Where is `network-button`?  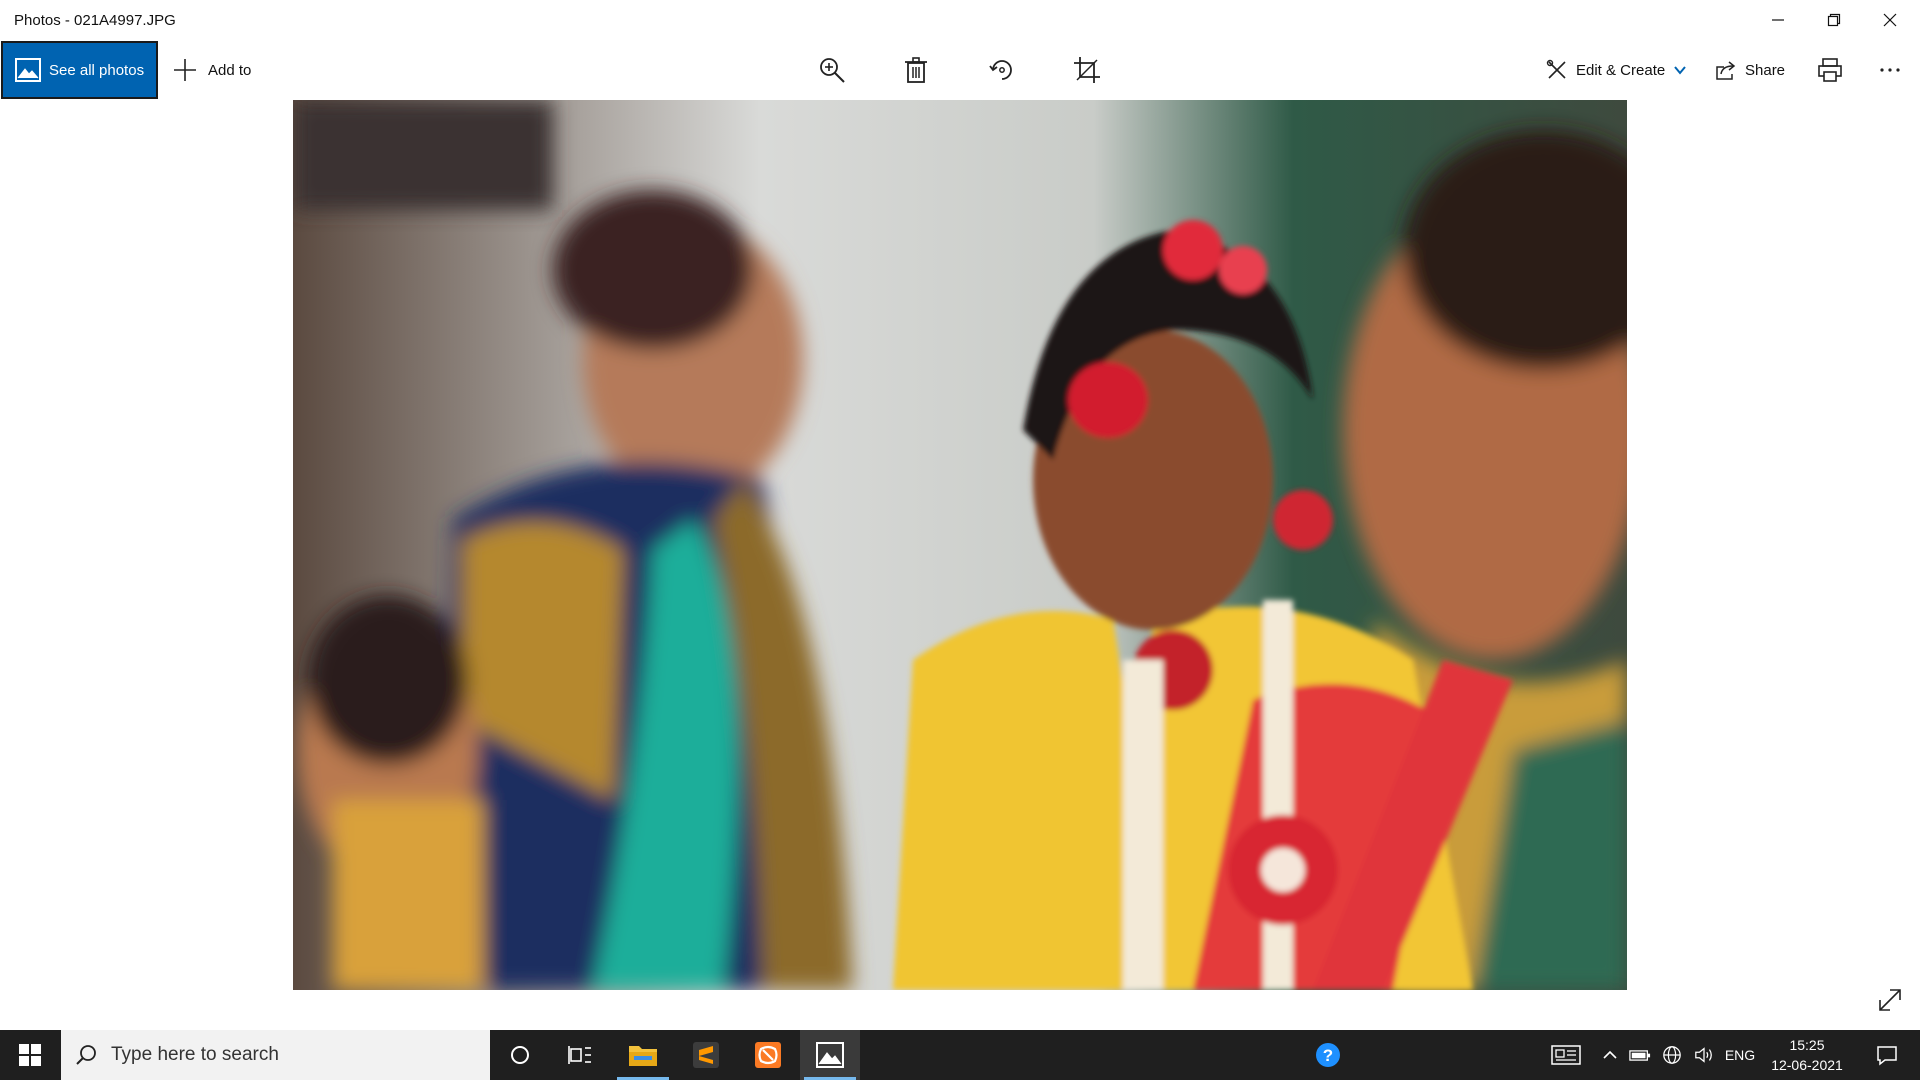
network-button is located at coordinates (1672, 1055).